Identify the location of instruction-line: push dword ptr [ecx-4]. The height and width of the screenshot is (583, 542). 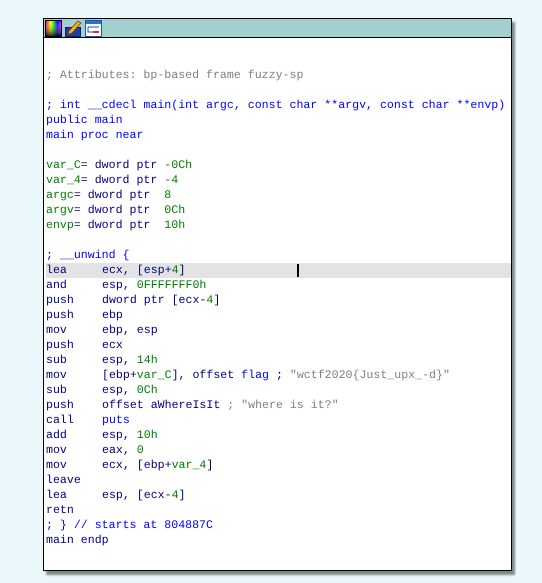
(278, 300).